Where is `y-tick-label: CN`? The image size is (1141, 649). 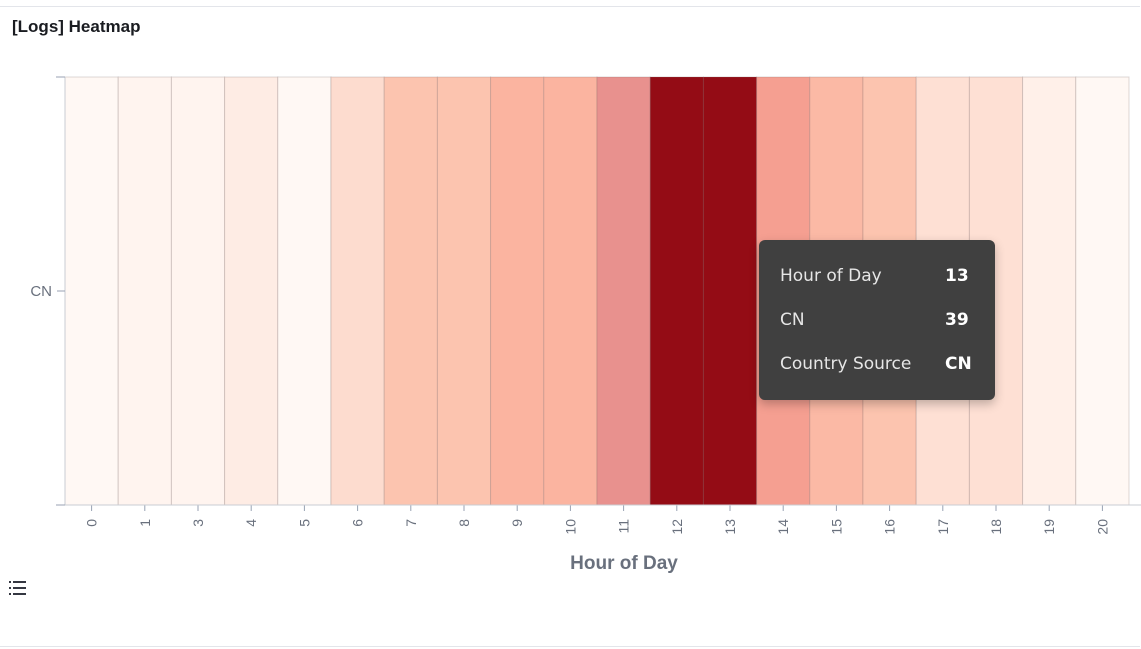
y-tick-label: CN is located at coordinates (41, 291).